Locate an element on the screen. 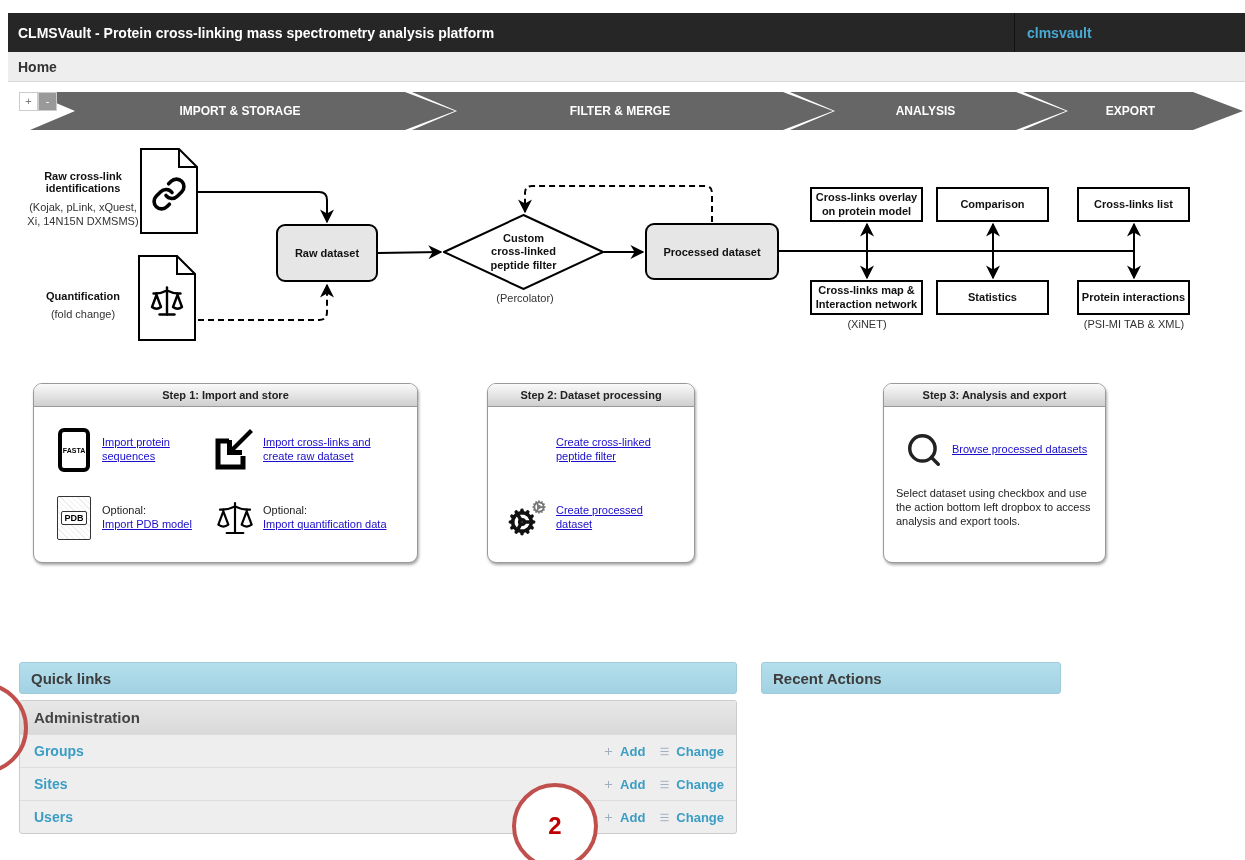 The width and height of the screenshot is (1245, 860). output-note: (XiNET) is located at coordinates (867, 324).